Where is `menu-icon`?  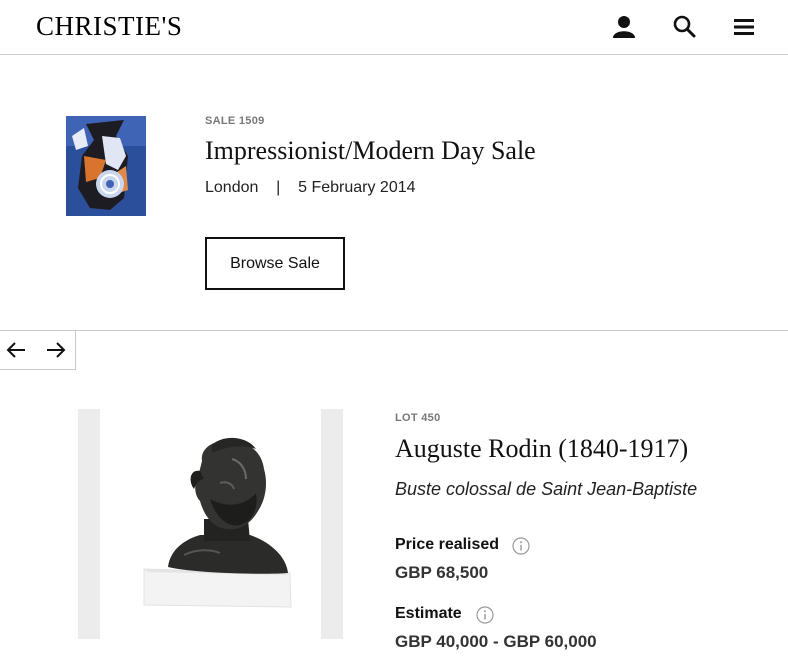
menu-icon is located at coordinates (745, 27).